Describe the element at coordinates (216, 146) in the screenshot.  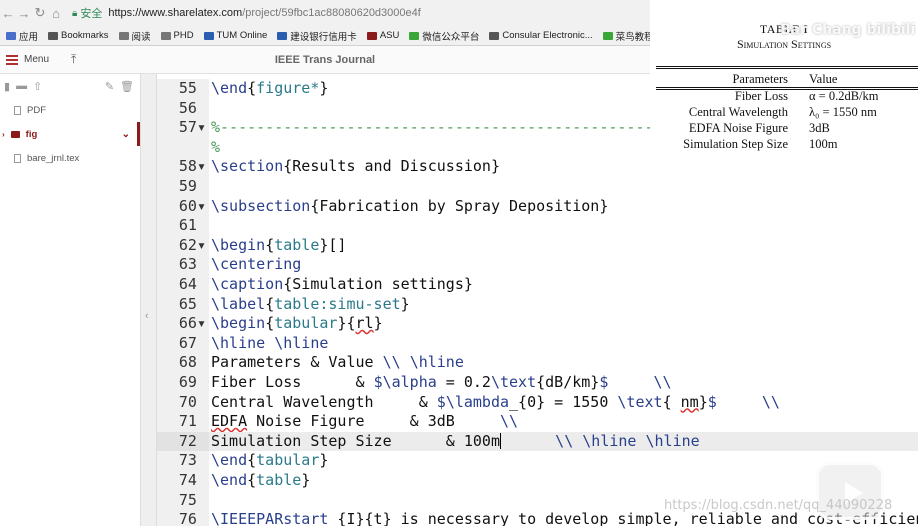
I see `code-text: %` at that location.